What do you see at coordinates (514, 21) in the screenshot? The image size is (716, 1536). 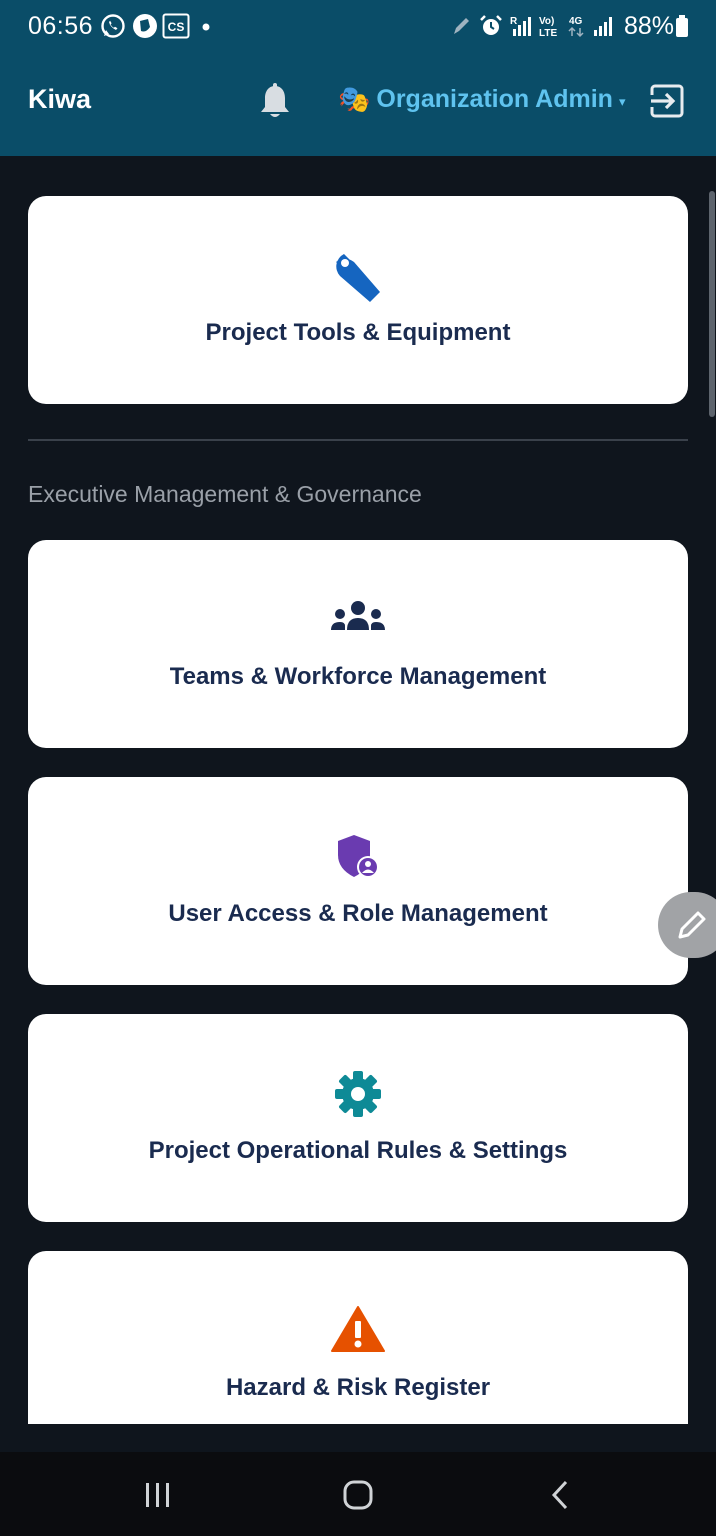 I see `svg-text: R` at bounding box center [514, 21].